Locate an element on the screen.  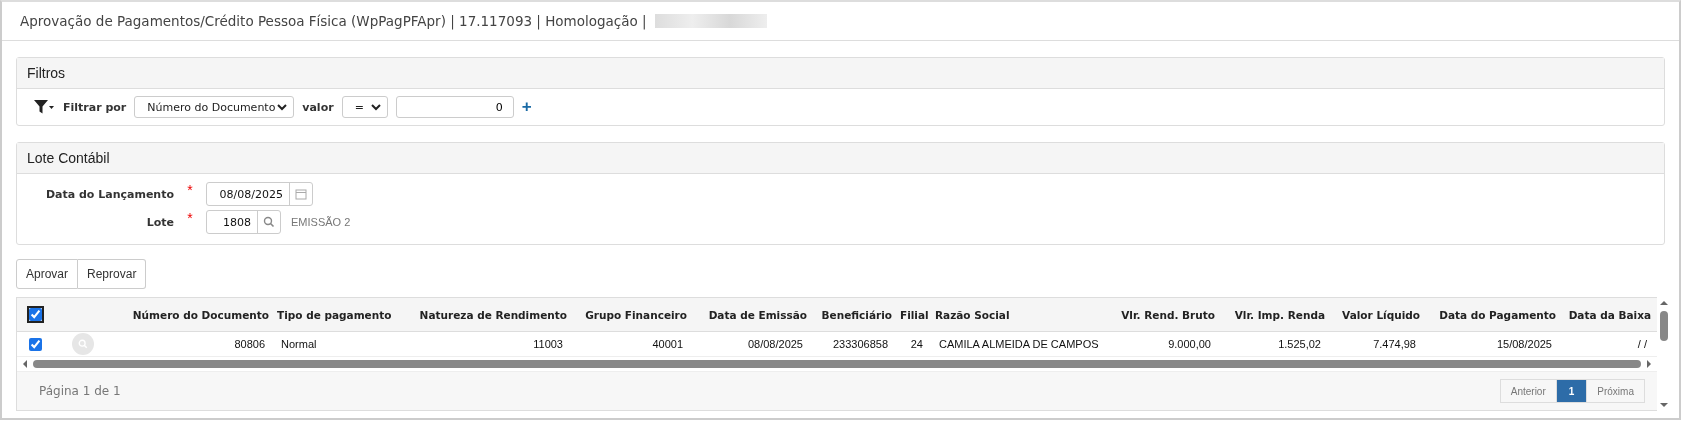
next-button: Próxima is located at coordinates (1615, 391).